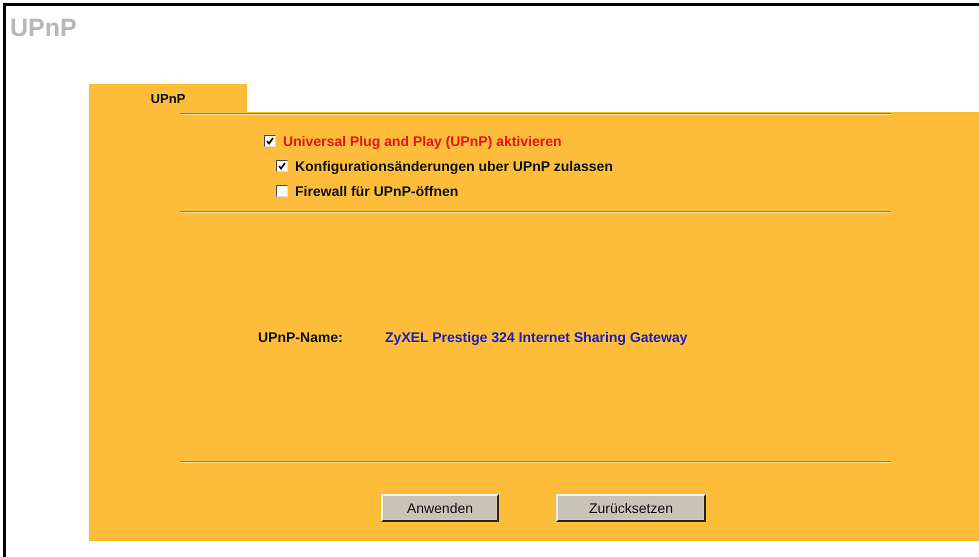  I want to click on tab: UPnP, so click(168, 98).